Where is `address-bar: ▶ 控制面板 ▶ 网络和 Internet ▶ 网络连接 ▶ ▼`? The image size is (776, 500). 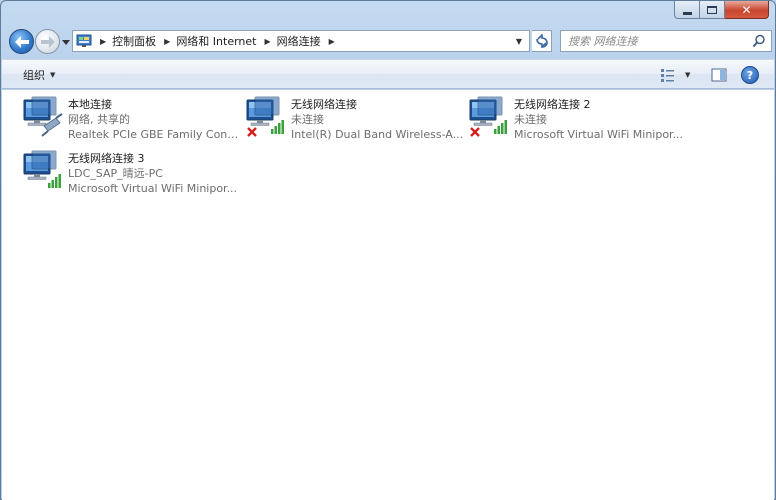
address-bar: ▶ 控制面板 ▶ 网络和 Internet ▶ 网络连接 ▶ ▼ is located at coordinates (301, 41).